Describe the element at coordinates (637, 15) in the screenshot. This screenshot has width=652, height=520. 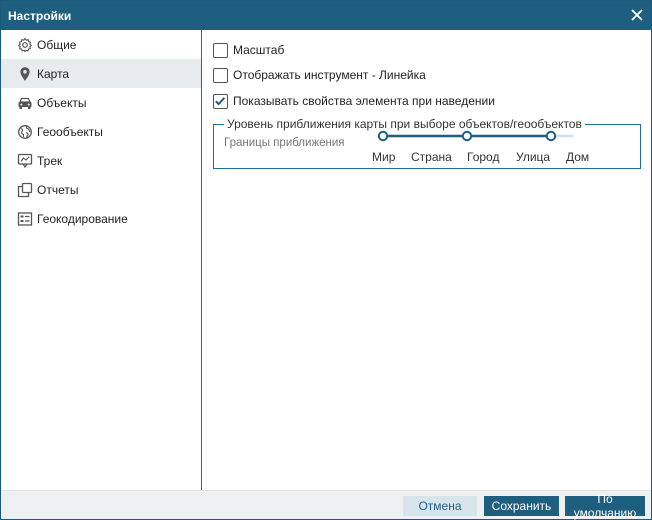
I see `close-icon` at that location.